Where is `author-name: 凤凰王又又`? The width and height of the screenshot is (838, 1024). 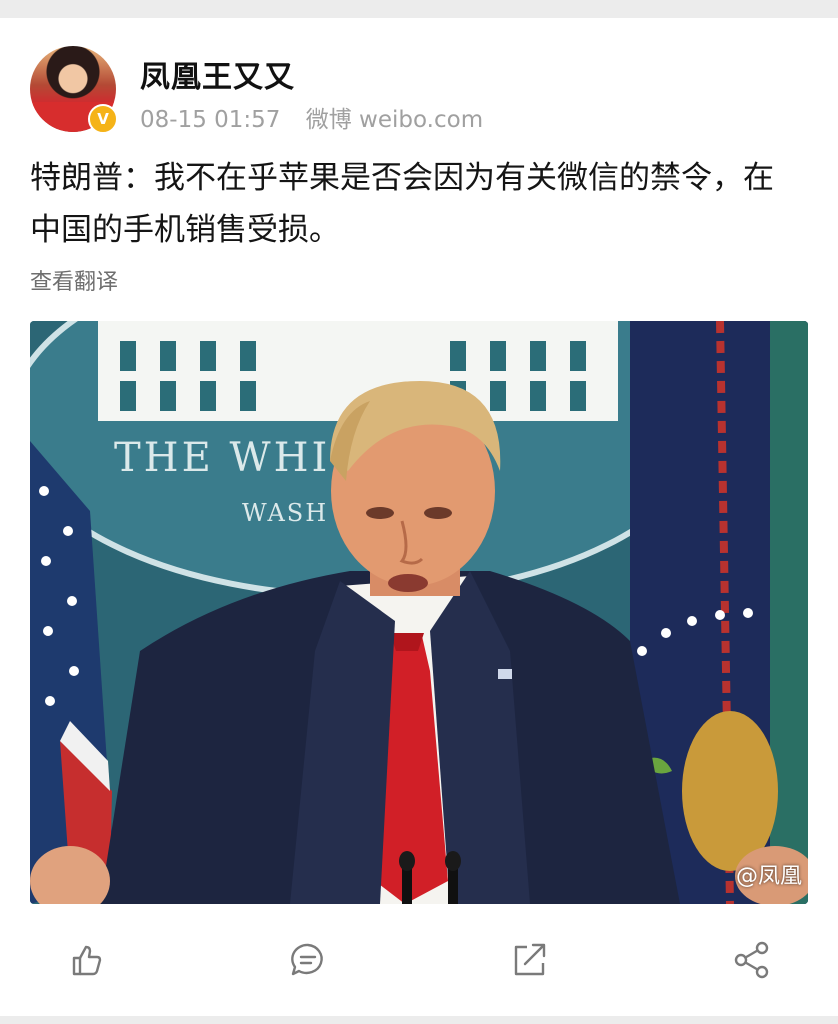
author-name: 凤凰王又又 is located at coordinates (217, 74).